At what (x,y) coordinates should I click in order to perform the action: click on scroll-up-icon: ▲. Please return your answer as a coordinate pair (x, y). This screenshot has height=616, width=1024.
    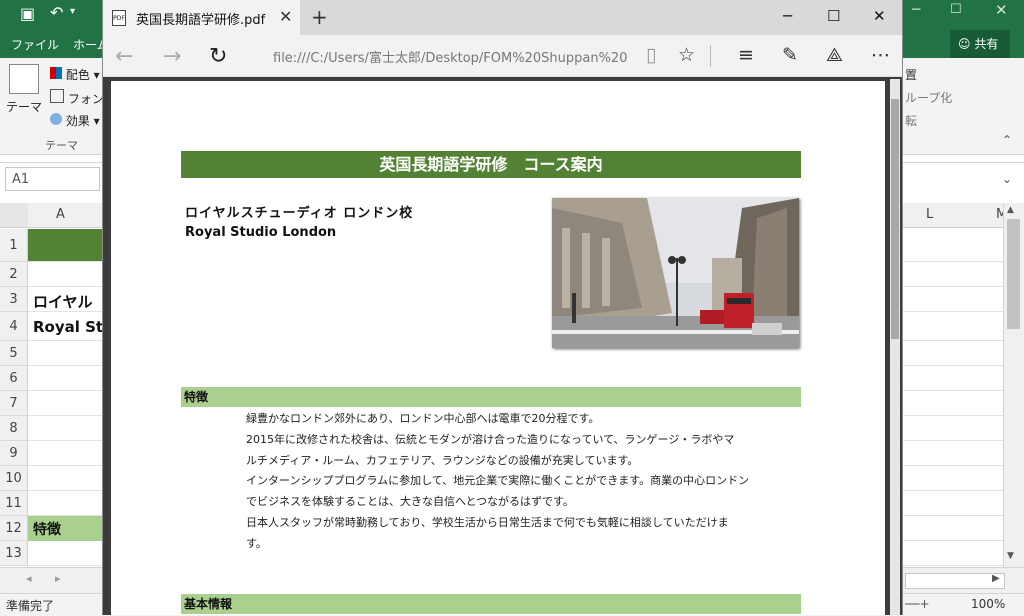
    Looking at the image, I should click on (1010, 210).